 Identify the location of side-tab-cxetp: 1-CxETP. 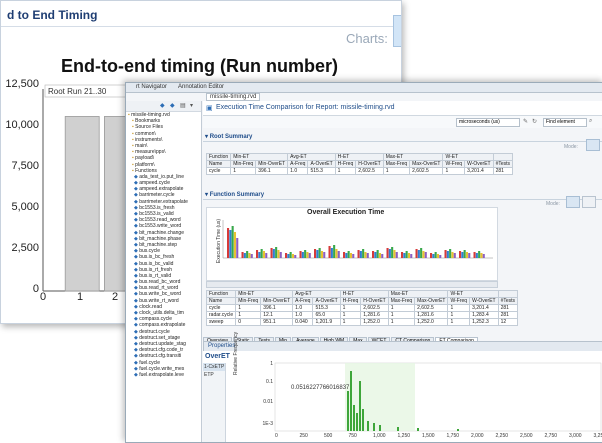
(214, 367).